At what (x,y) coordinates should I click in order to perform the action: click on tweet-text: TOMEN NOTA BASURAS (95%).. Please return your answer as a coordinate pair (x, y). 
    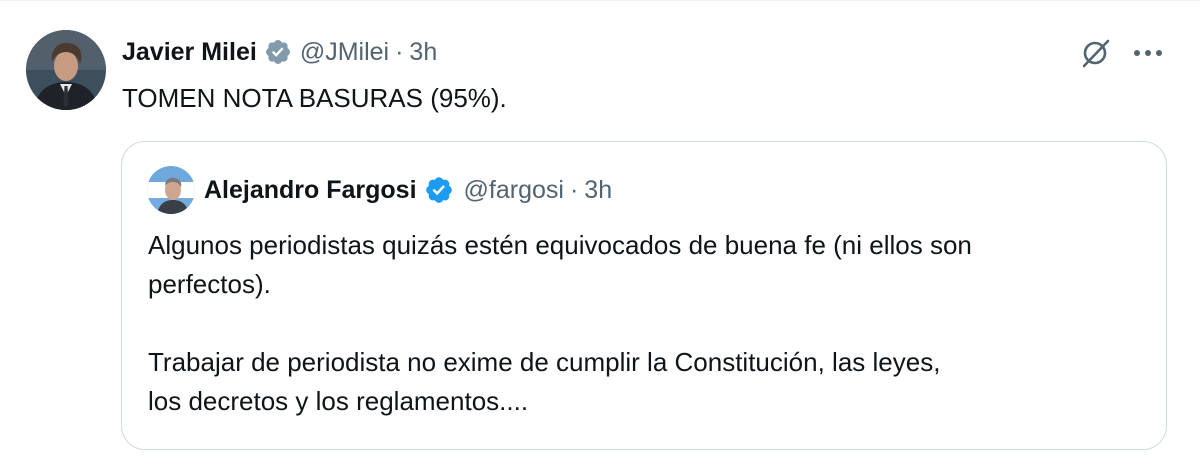
    Looking at the image, I should click on (314, 98).